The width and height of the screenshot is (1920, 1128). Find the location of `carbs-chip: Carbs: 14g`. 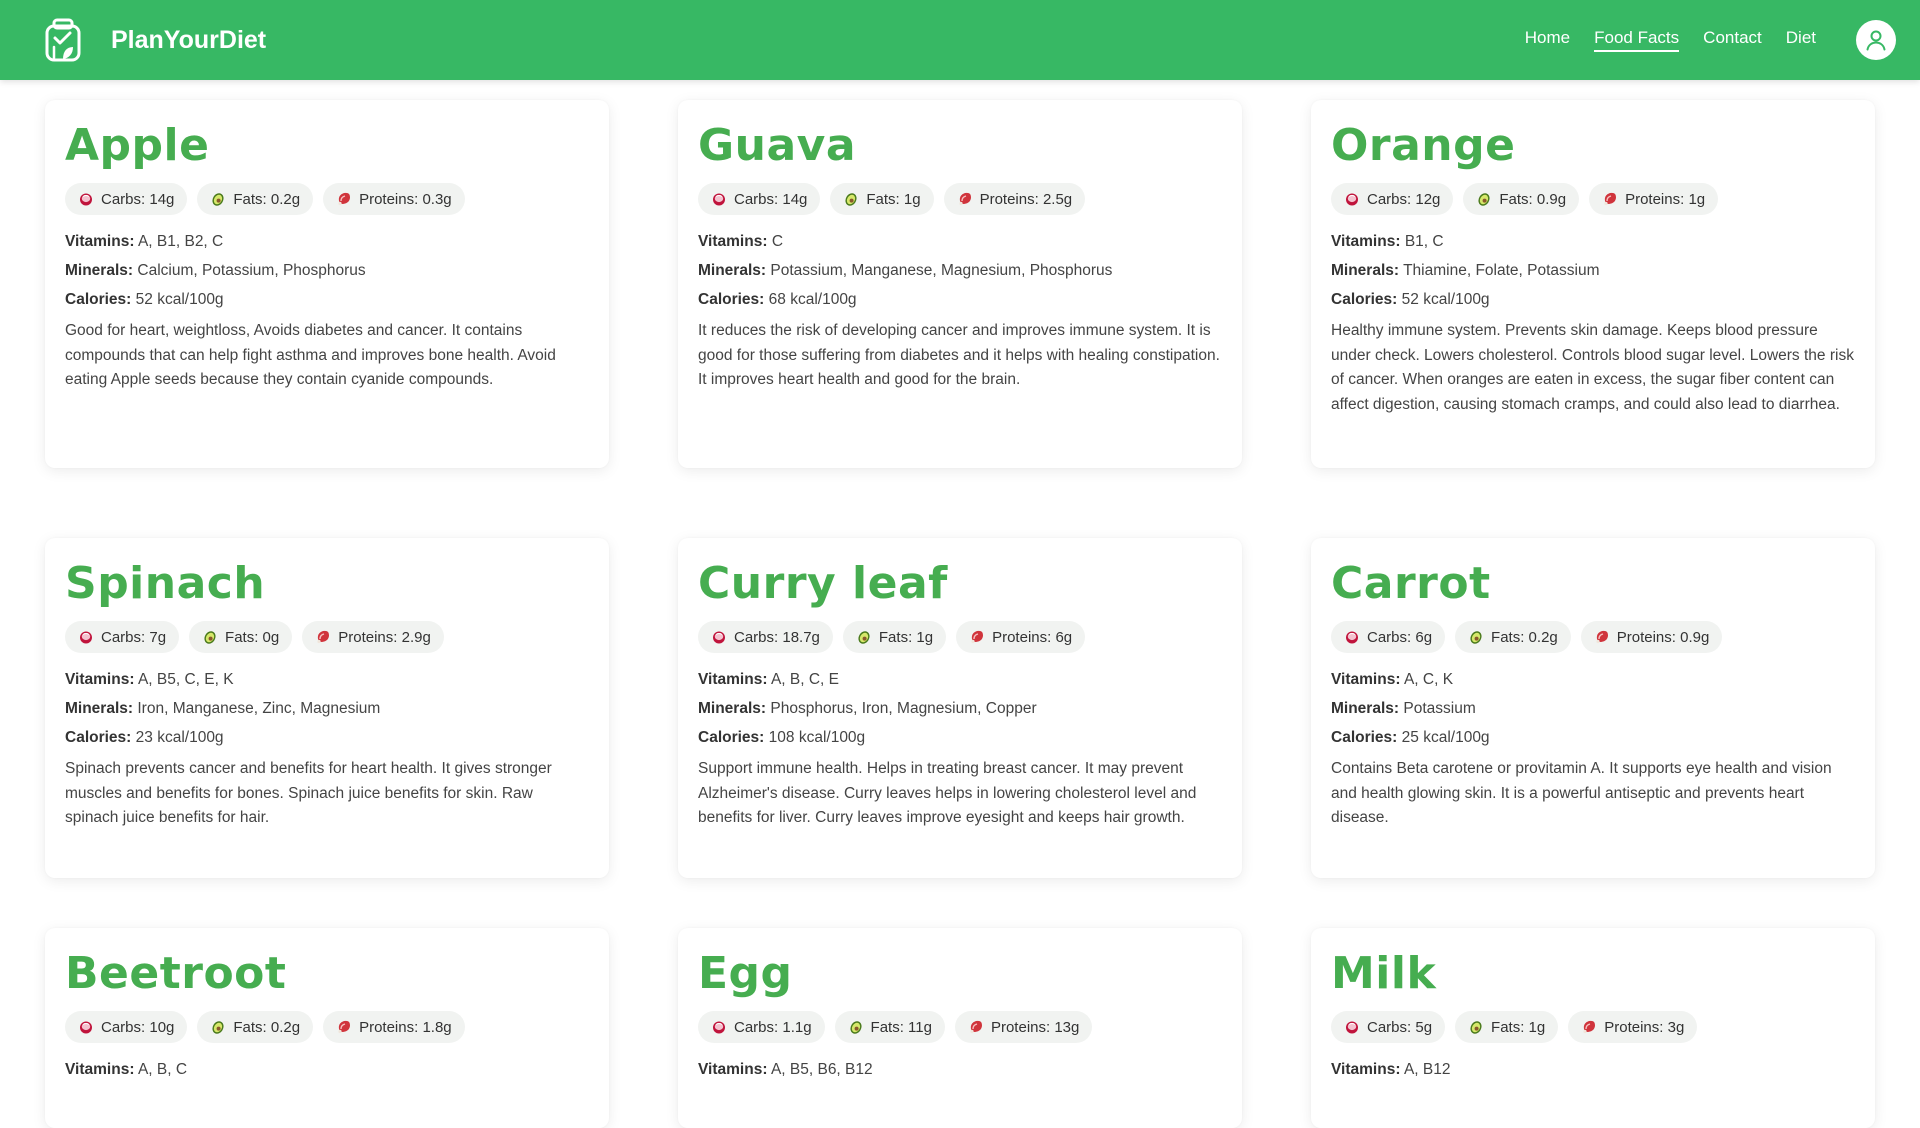

carbs-chip: Carbs: 14g is located at coordinates (759, 199).